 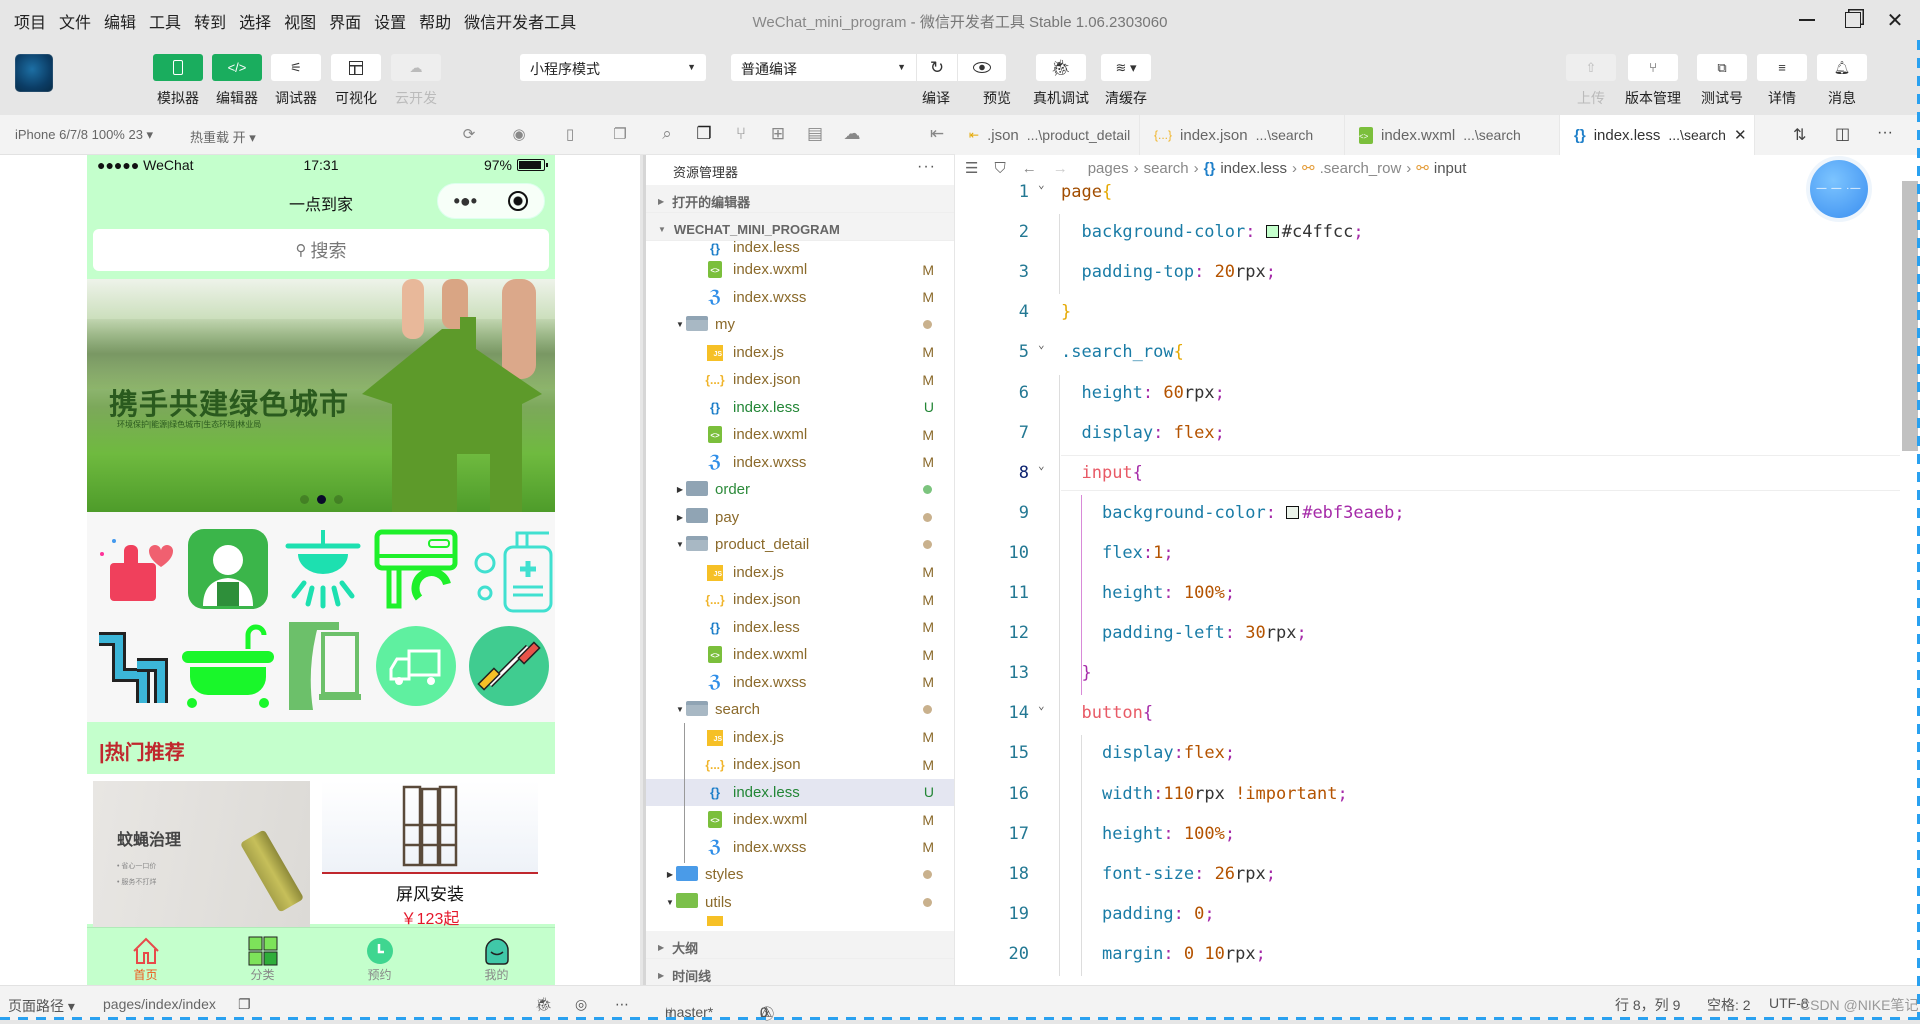 I want to click on more-icon: ···, so click(x=926, y=167).